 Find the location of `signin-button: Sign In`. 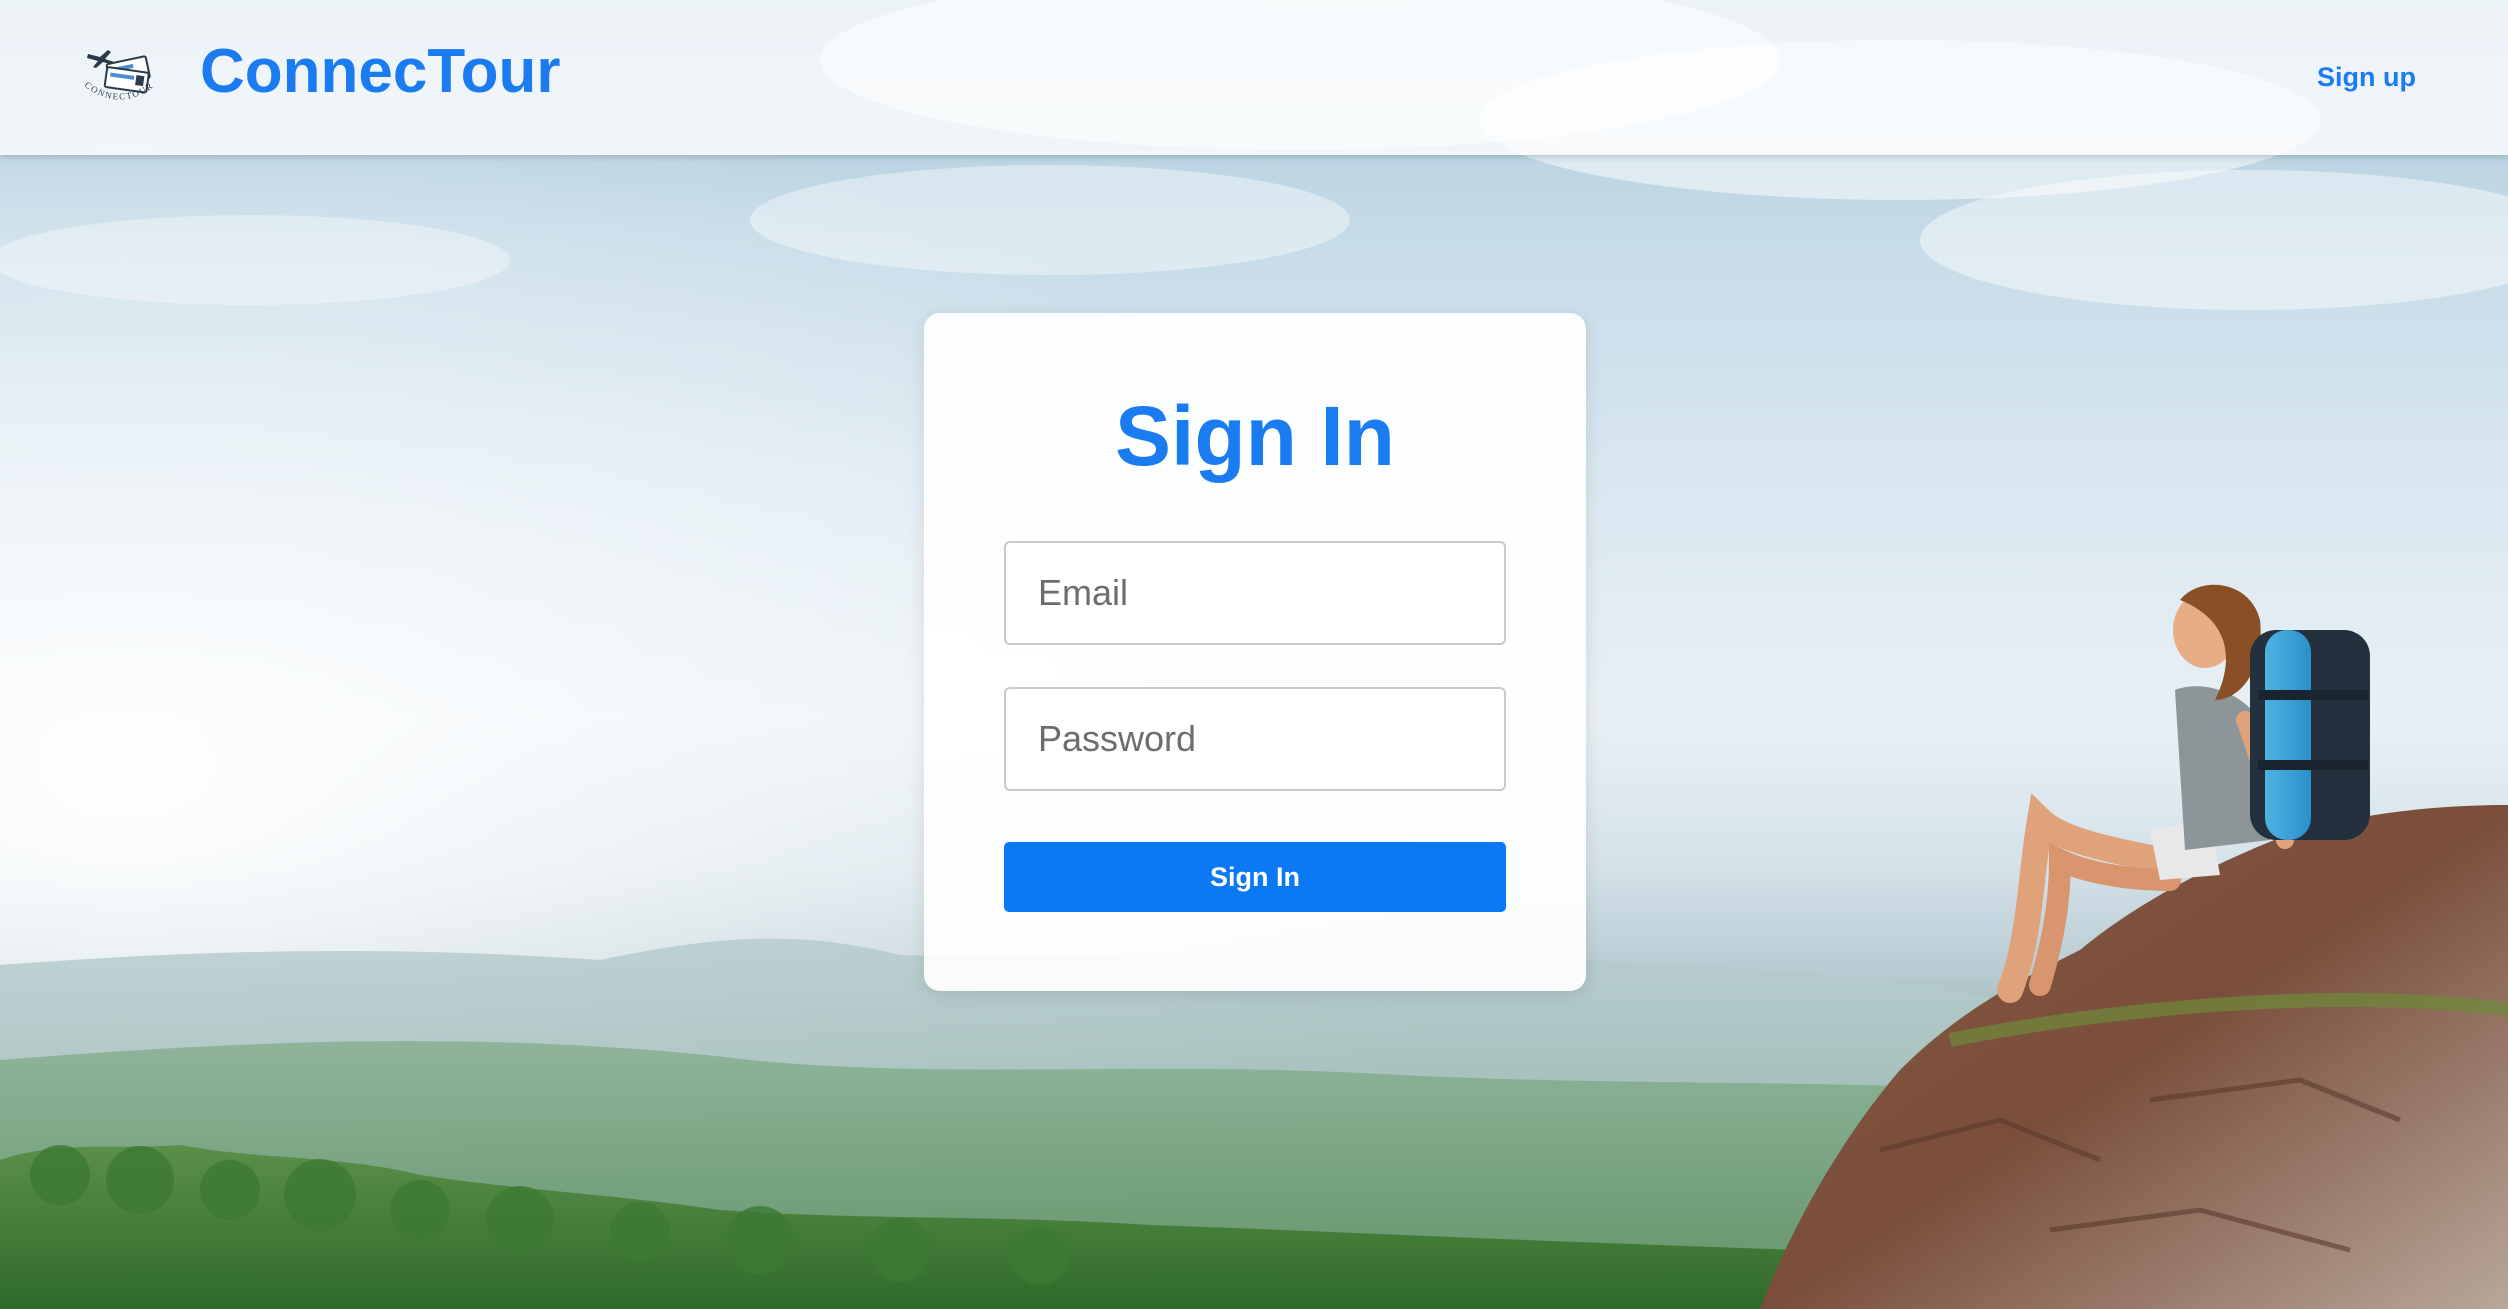

signin-button: Sign In is located at coordinates (1255, 877).